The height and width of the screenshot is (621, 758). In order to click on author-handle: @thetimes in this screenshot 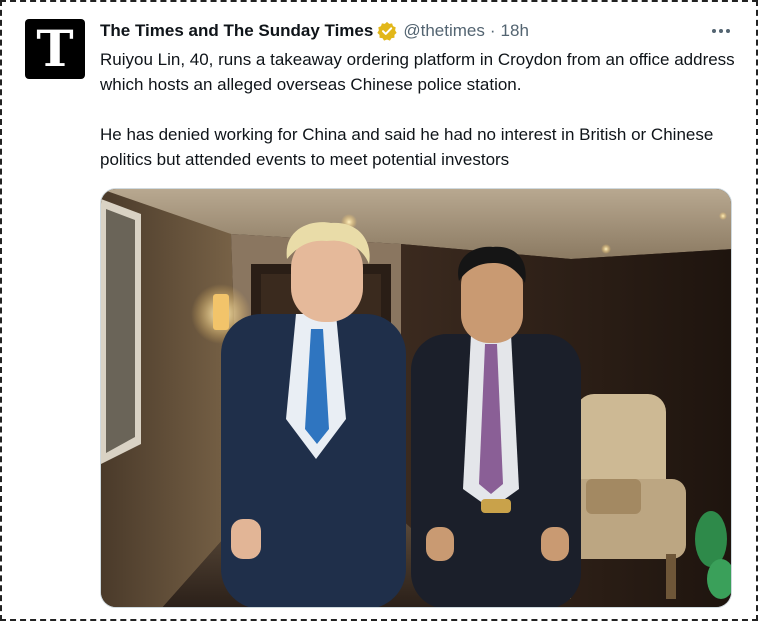, I will do `click(444, 31)`.